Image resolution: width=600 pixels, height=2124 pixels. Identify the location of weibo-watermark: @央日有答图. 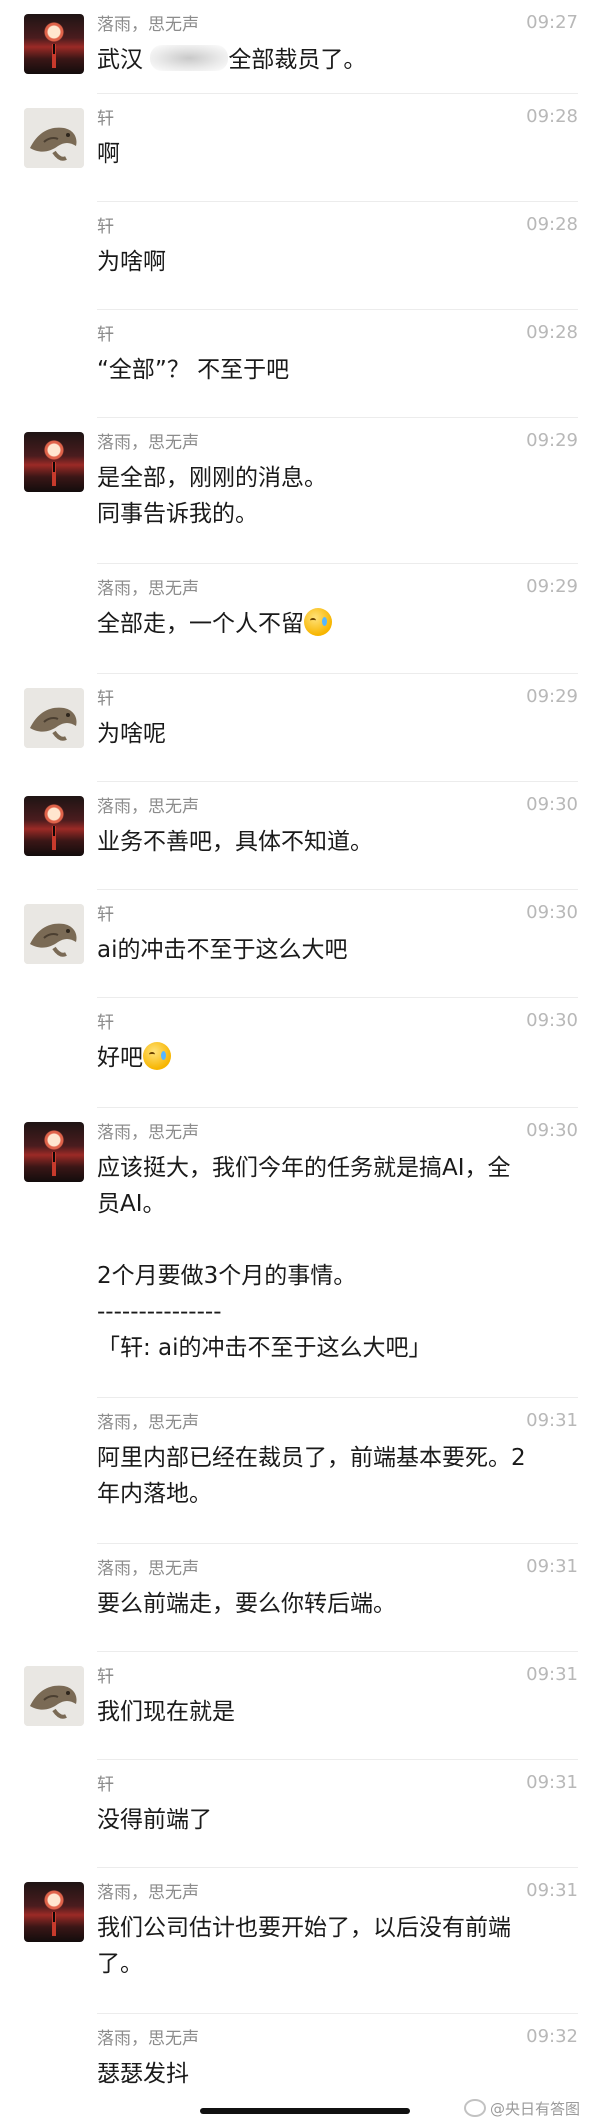
(521, 2108).